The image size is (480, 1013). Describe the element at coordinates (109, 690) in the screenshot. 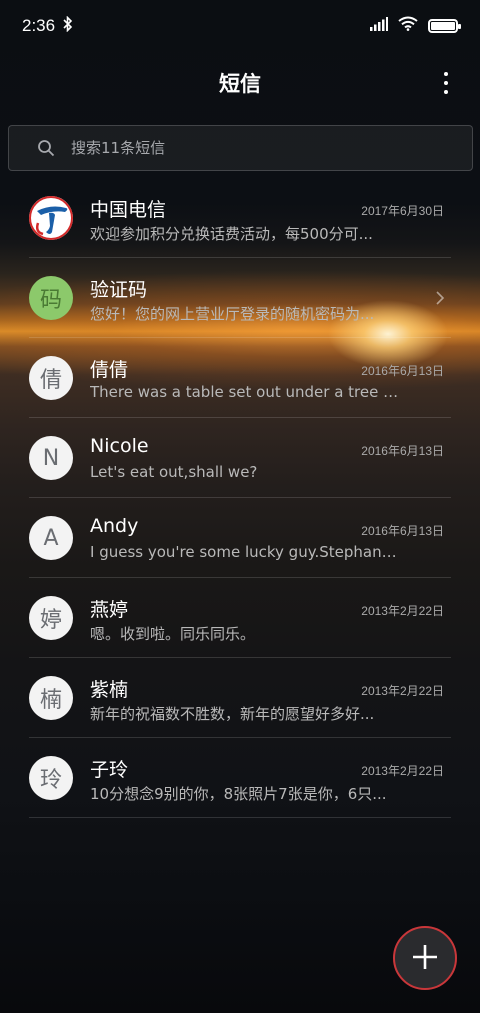

I see `contact-name: 紫楠` at that location.